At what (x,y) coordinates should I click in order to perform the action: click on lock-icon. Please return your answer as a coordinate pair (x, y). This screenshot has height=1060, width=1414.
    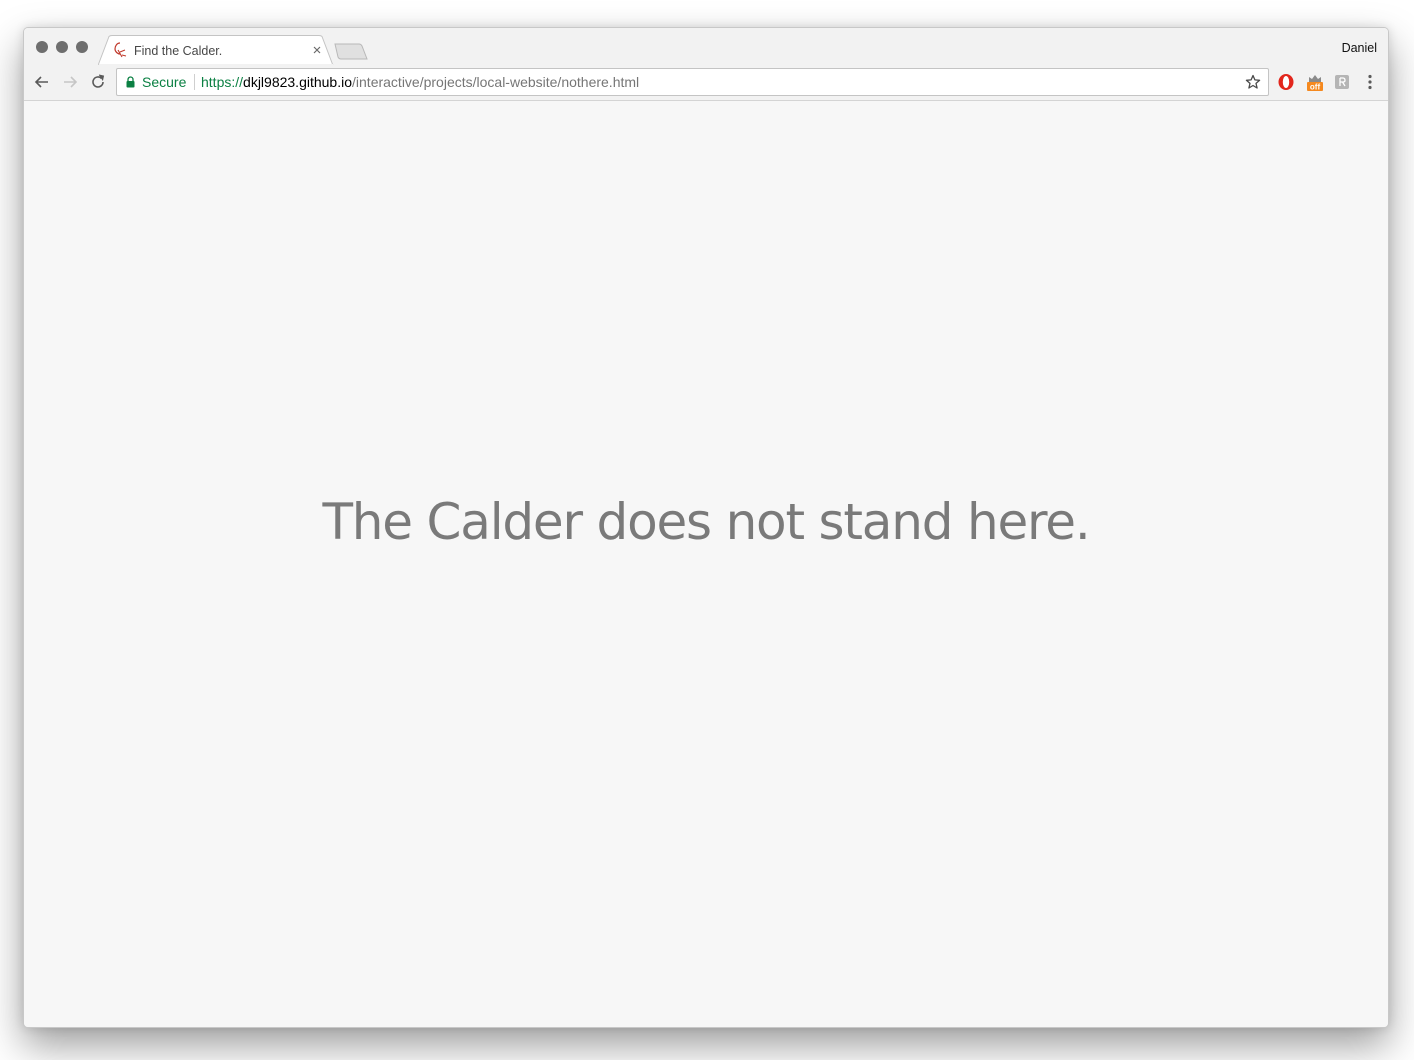
    Looking at the image, I should click on (130, 82).